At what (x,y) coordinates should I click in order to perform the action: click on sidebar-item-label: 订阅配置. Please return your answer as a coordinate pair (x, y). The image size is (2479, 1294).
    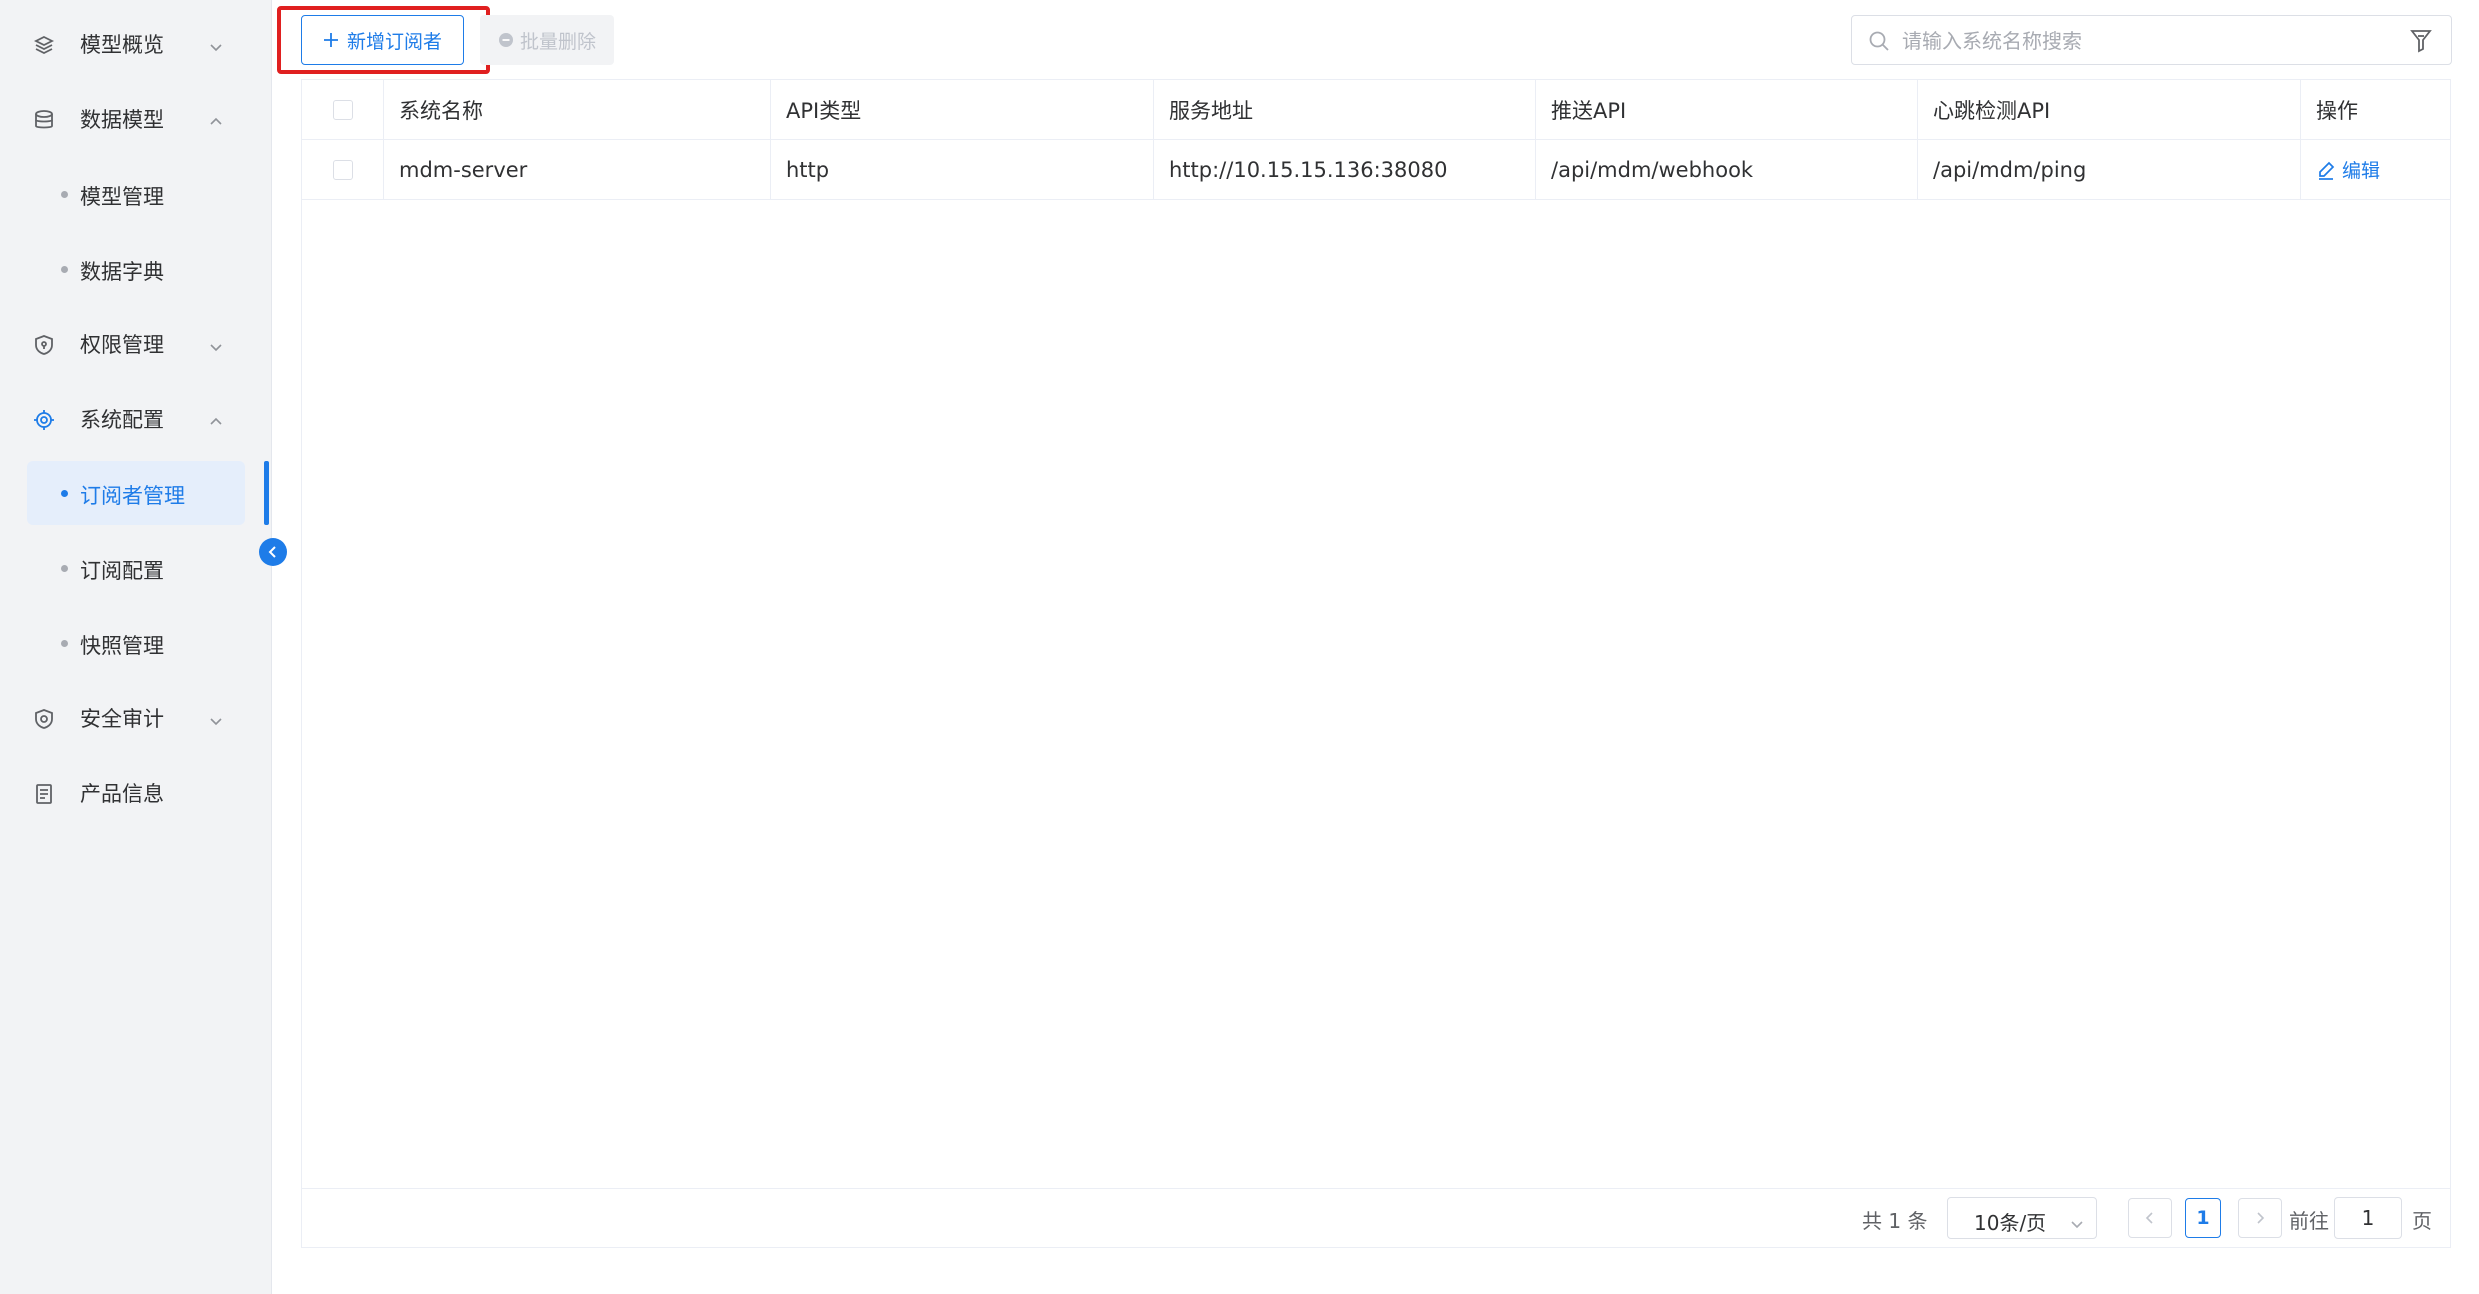
    Looking at the image, I should click on (122, 571).